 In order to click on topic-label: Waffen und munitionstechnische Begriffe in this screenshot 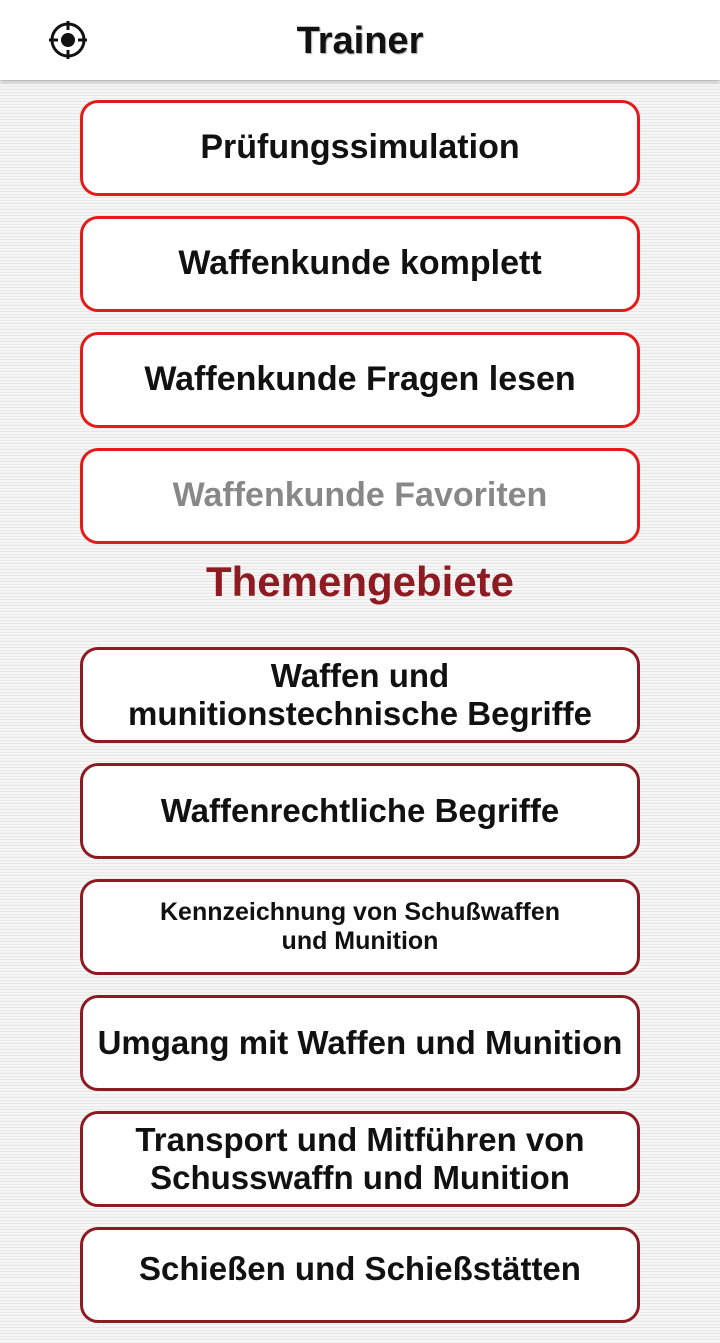, I will do `click(360, 694)`.